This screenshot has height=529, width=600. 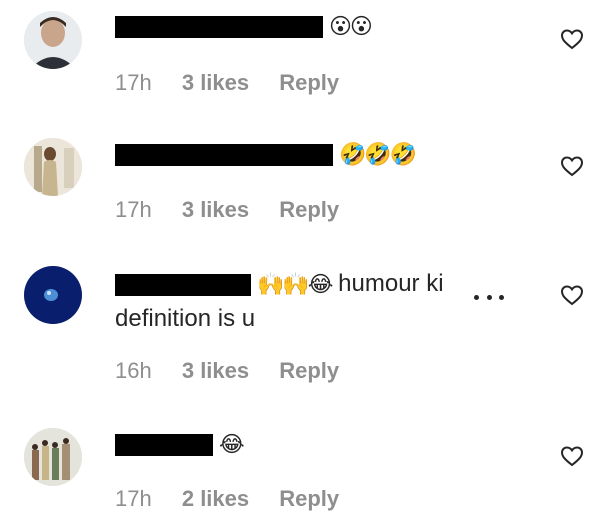 I want to click on comment-body: 🤣🤣🤣, so click(x=300, y=154).